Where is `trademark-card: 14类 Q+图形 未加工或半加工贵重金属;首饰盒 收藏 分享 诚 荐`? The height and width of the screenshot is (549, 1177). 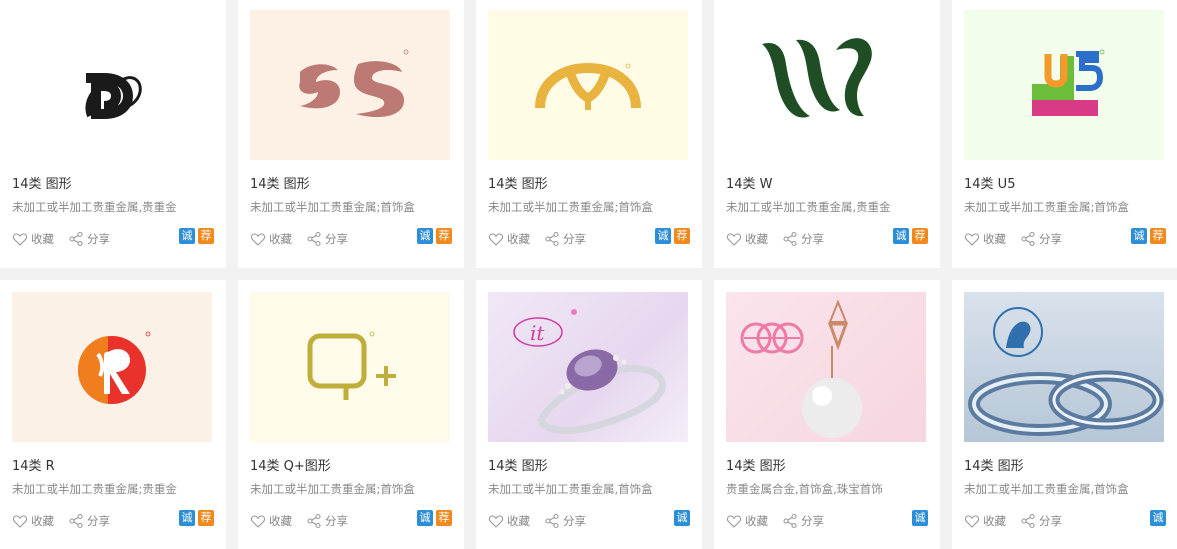
trademark-card: 14类 Q+图形 未加工或半加工贵重金属;首饰盒 收藏 分享 诚 荐 is located at coordinates (351, 414).